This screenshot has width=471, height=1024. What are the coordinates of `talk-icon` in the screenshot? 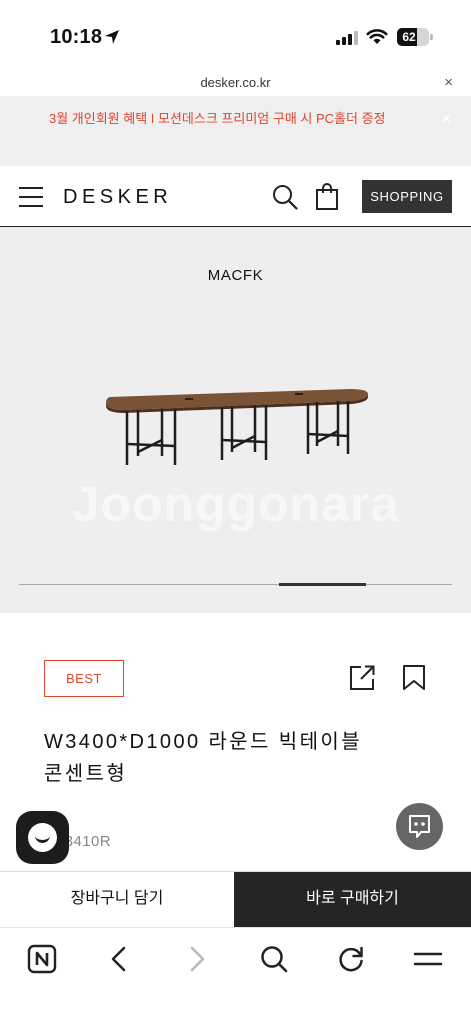 It's located at (419, 826).